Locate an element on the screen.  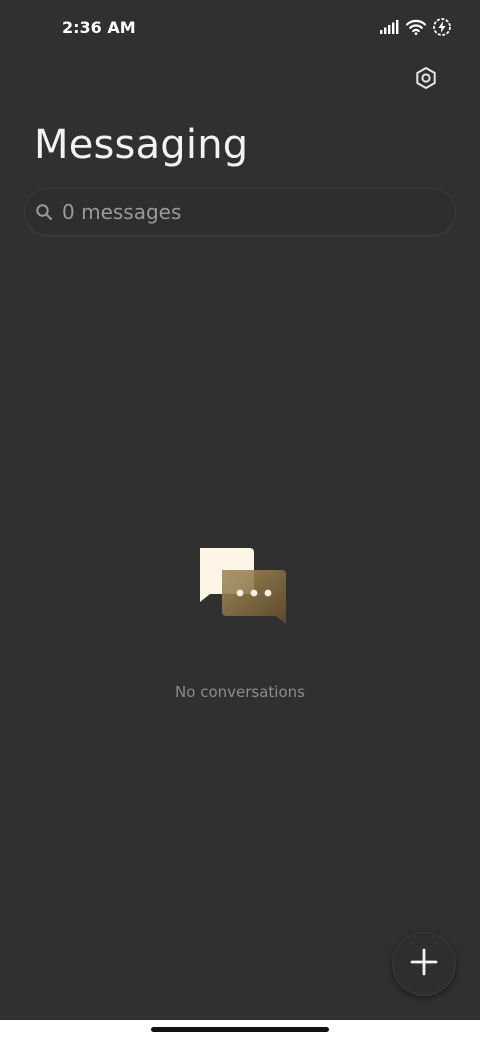
empty-state is located at coordinates (240, 587).